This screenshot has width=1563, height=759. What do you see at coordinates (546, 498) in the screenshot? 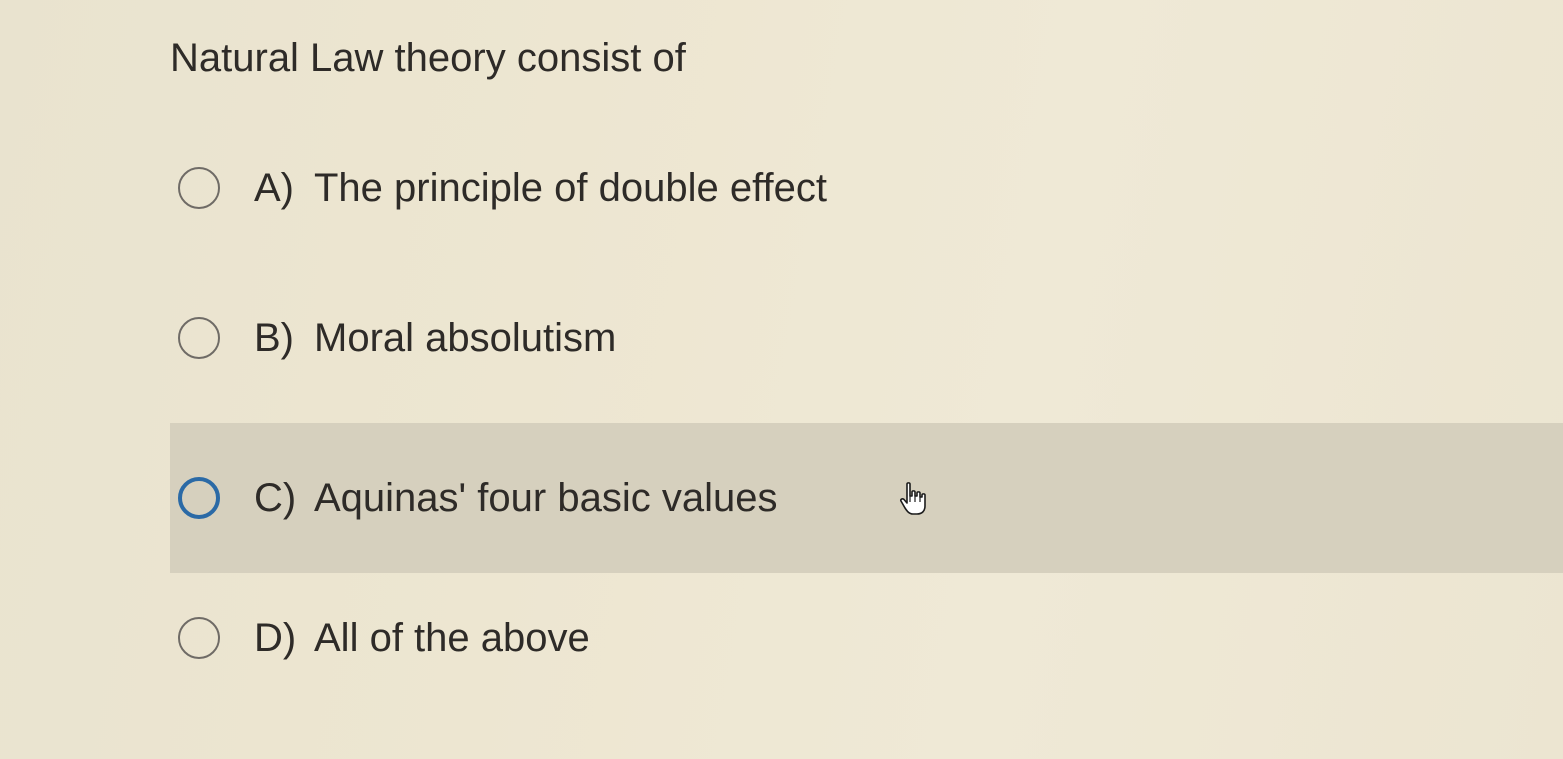
I see `option-c-label: Aquinas' four basic values` at bounding box center [546, 498].